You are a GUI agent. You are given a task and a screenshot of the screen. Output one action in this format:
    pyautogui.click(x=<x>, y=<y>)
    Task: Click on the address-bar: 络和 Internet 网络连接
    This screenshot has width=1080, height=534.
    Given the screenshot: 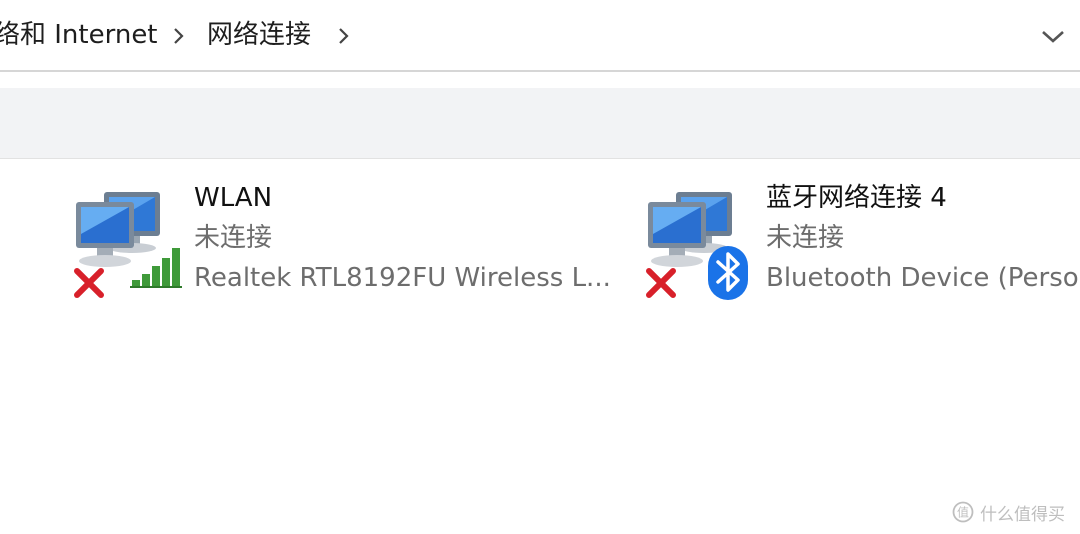 What is the action you would take?
    pyautogui.click(x=540, y=36)
    